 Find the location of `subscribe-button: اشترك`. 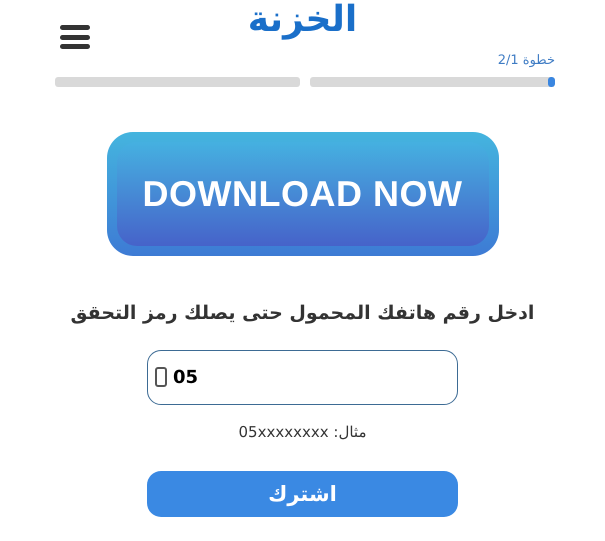

subscribe-button: اشترك is located at coordinates (302, 494).